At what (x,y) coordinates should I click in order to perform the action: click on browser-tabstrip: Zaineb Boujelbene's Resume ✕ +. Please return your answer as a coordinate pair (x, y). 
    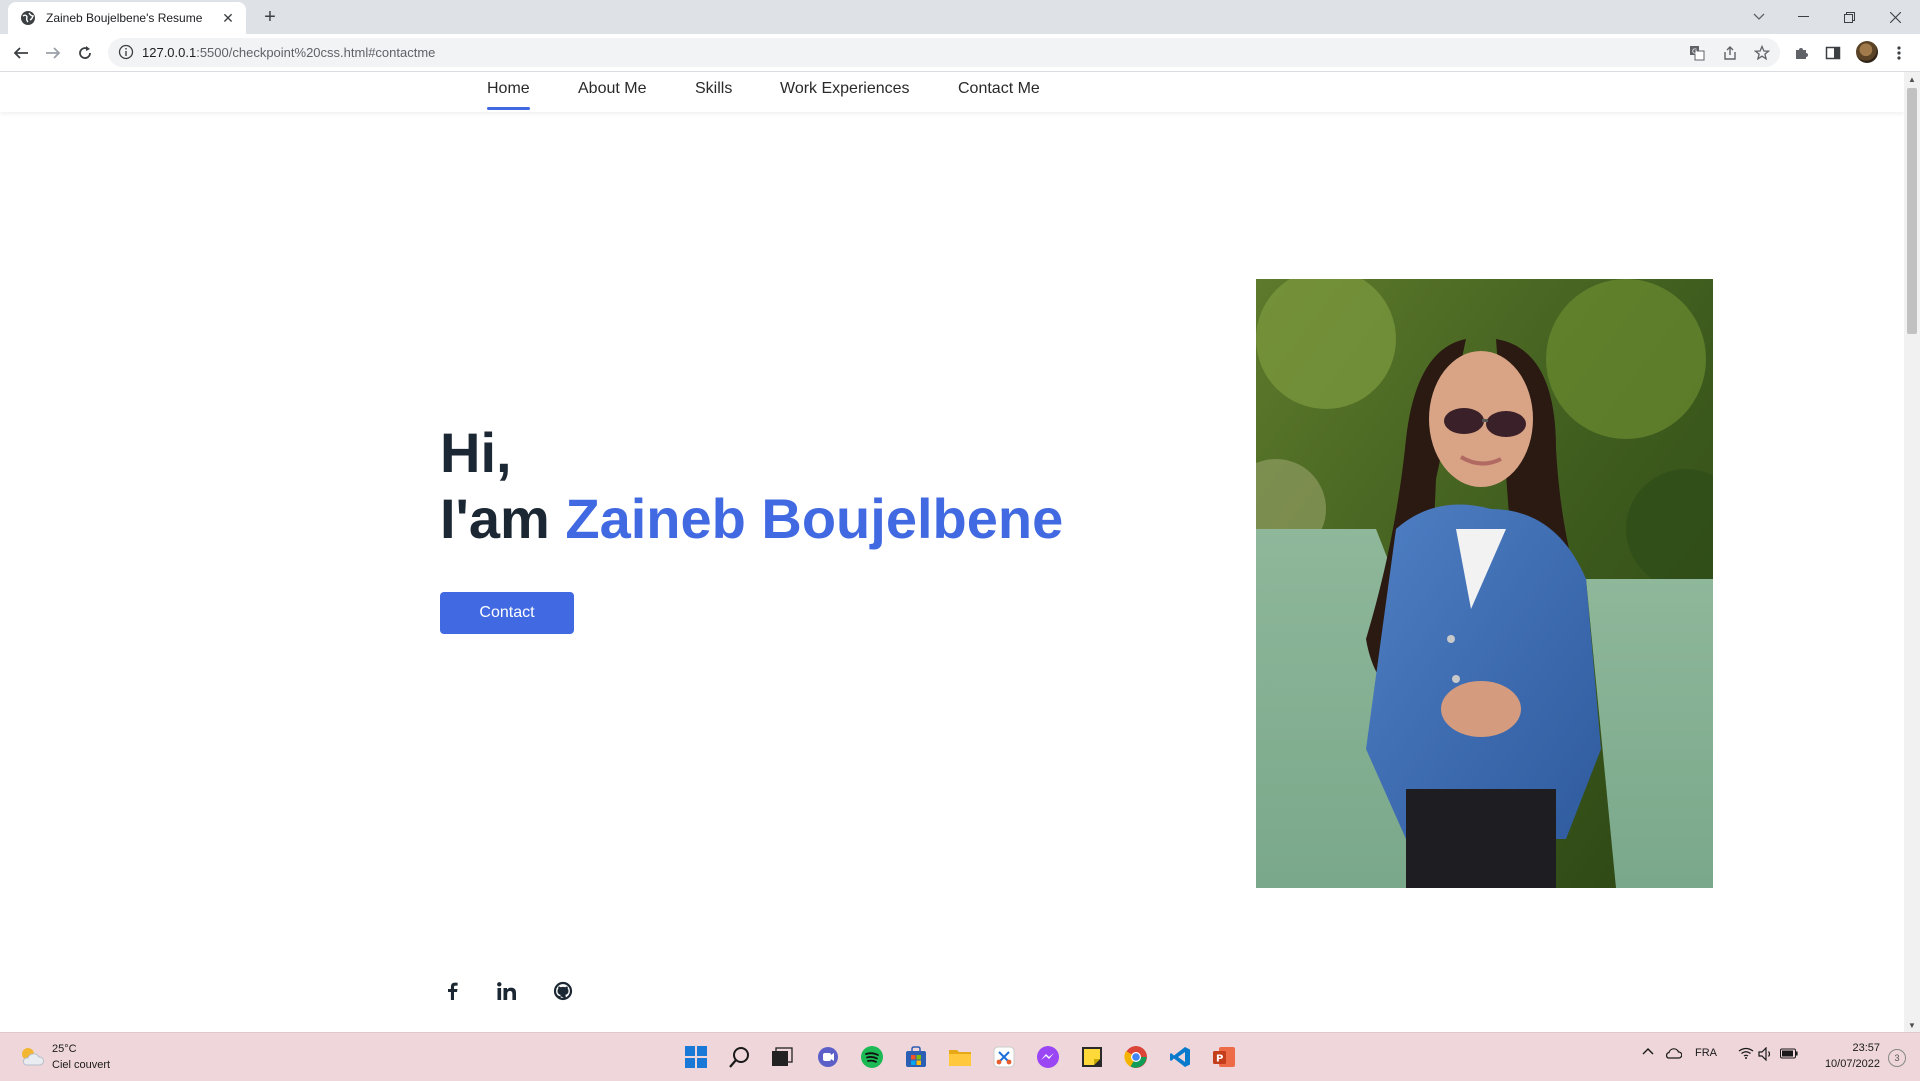
    Looking at the image, I should click on (960, 17).